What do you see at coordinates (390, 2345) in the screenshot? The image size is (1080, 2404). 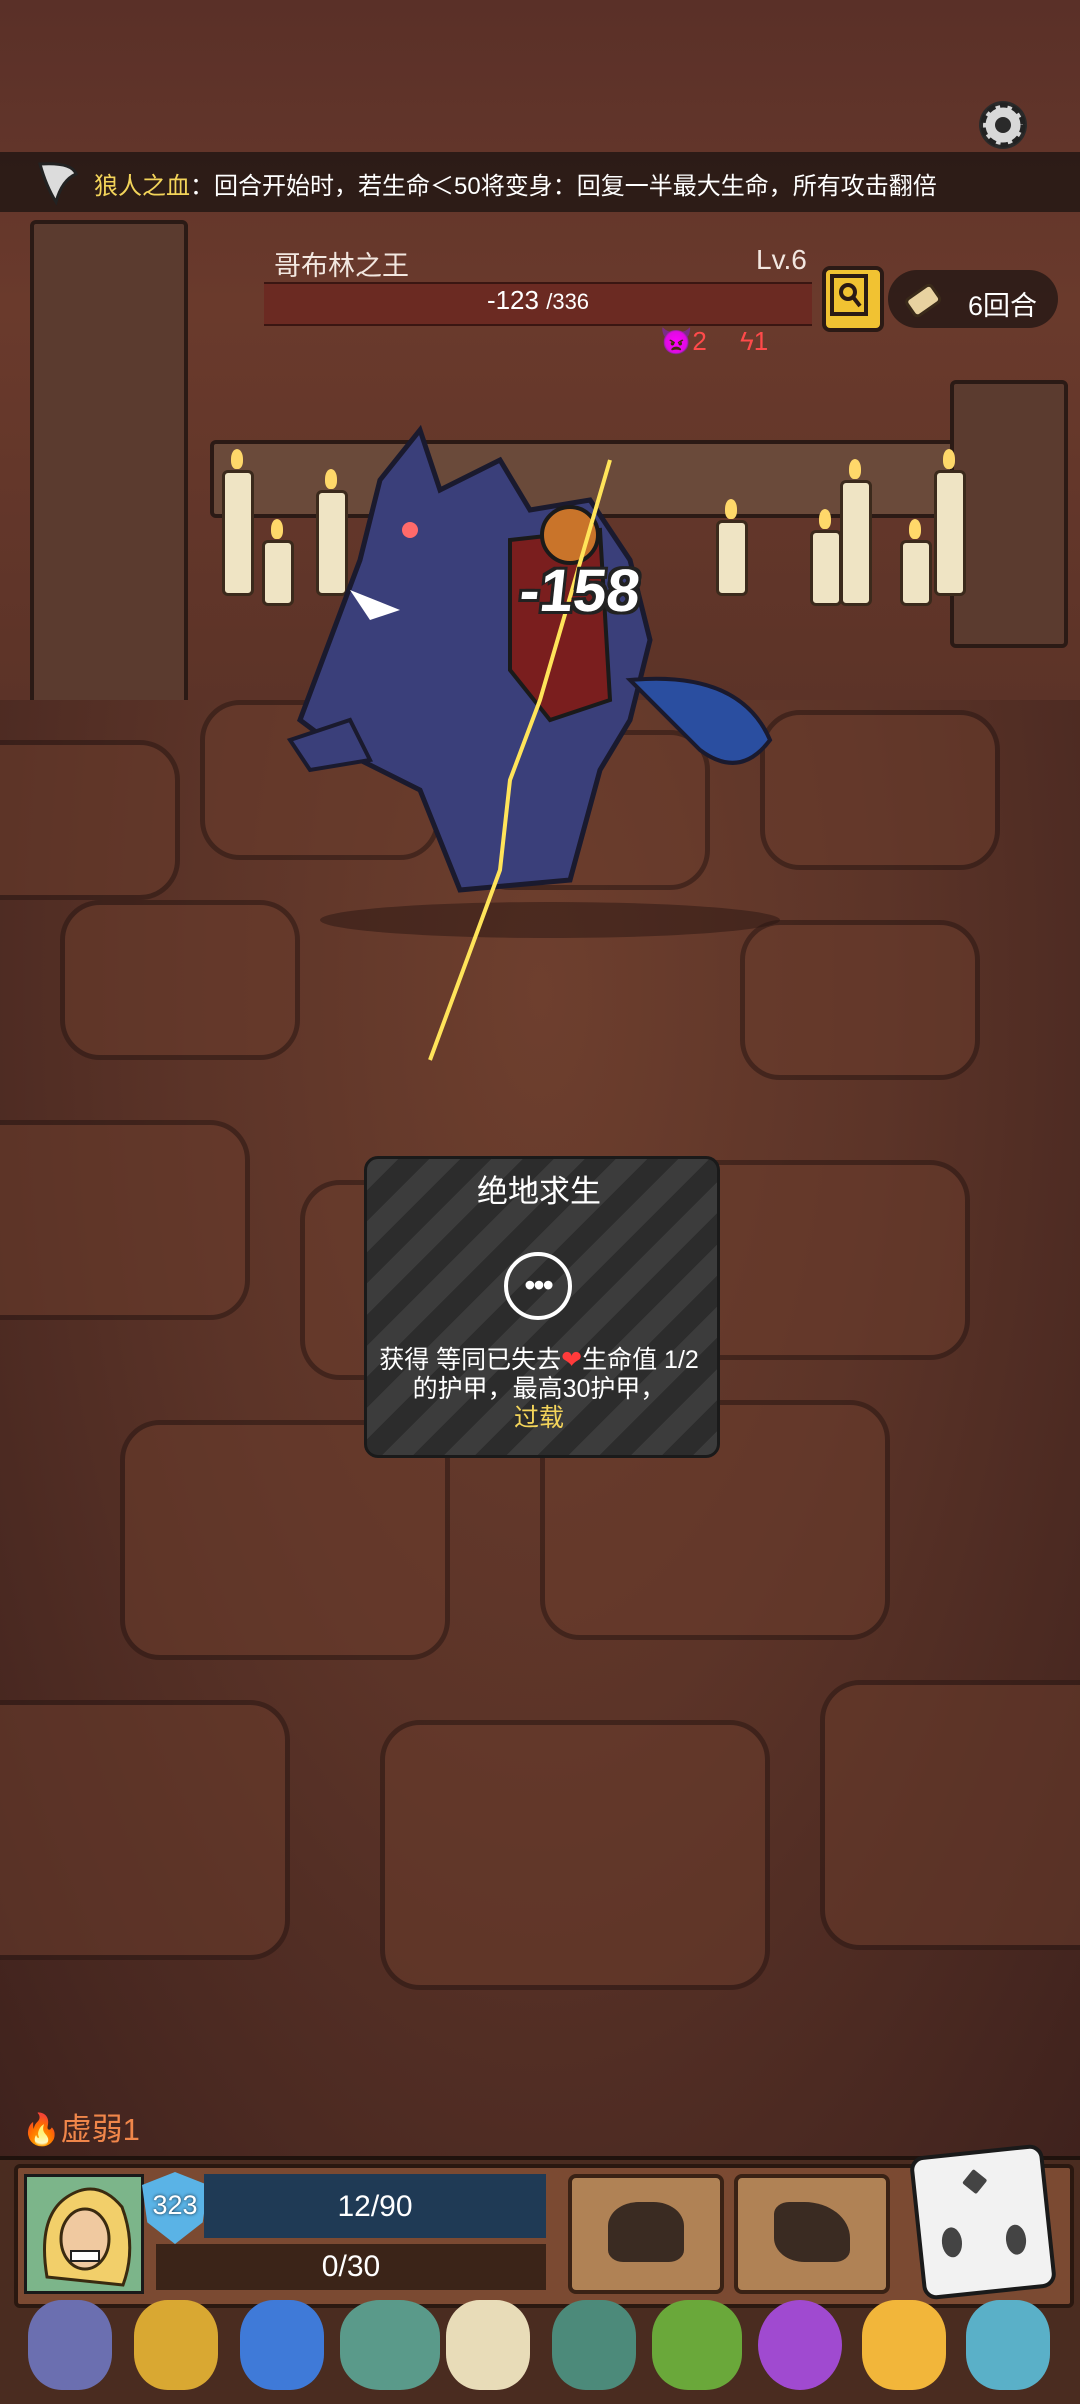 I see `green-cleaver-icon` at bounding box center [390, 2345].